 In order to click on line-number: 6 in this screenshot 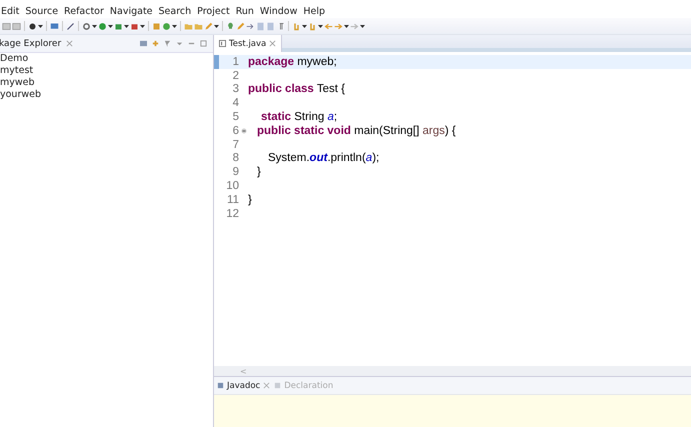, I will do `click(235, 130)`.